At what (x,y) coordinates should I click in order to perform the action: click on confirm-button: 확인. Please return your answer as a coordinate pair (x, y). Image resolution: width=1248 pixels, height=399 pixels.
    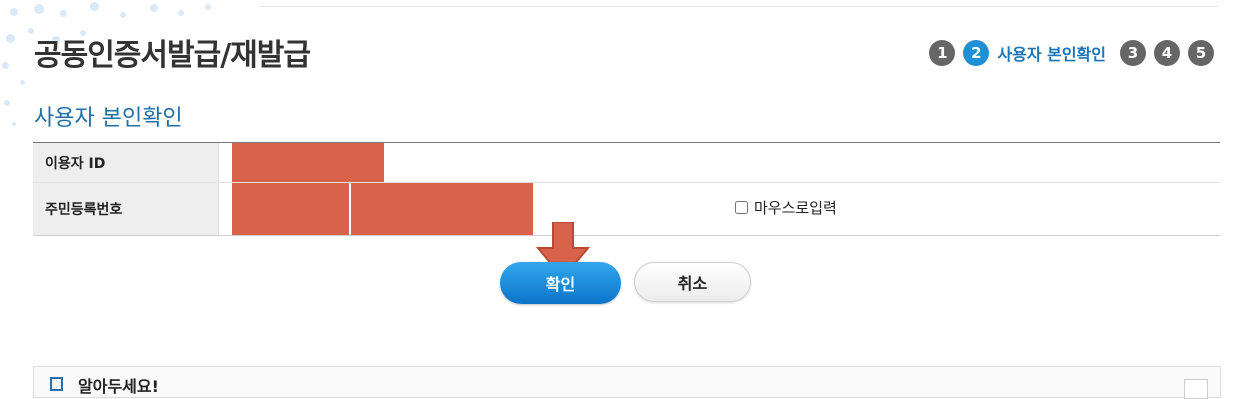
    Looking at the image, I should click on (560, 283).